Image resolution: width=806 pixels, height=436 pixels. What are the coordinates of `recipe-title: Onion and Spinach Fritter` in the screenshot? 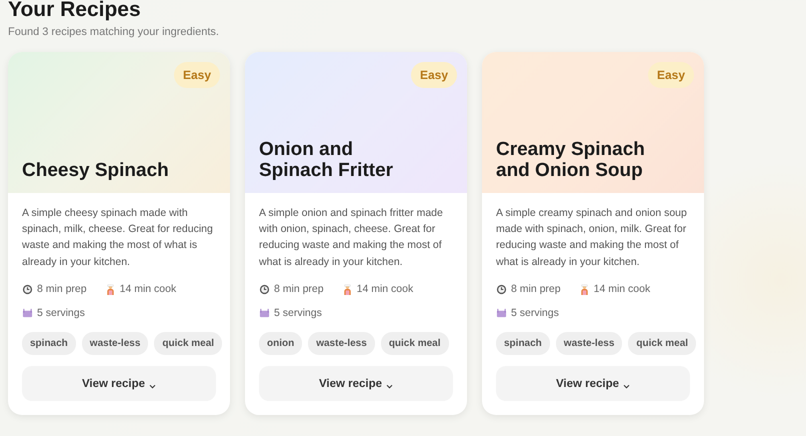 It's located at (326, 160).